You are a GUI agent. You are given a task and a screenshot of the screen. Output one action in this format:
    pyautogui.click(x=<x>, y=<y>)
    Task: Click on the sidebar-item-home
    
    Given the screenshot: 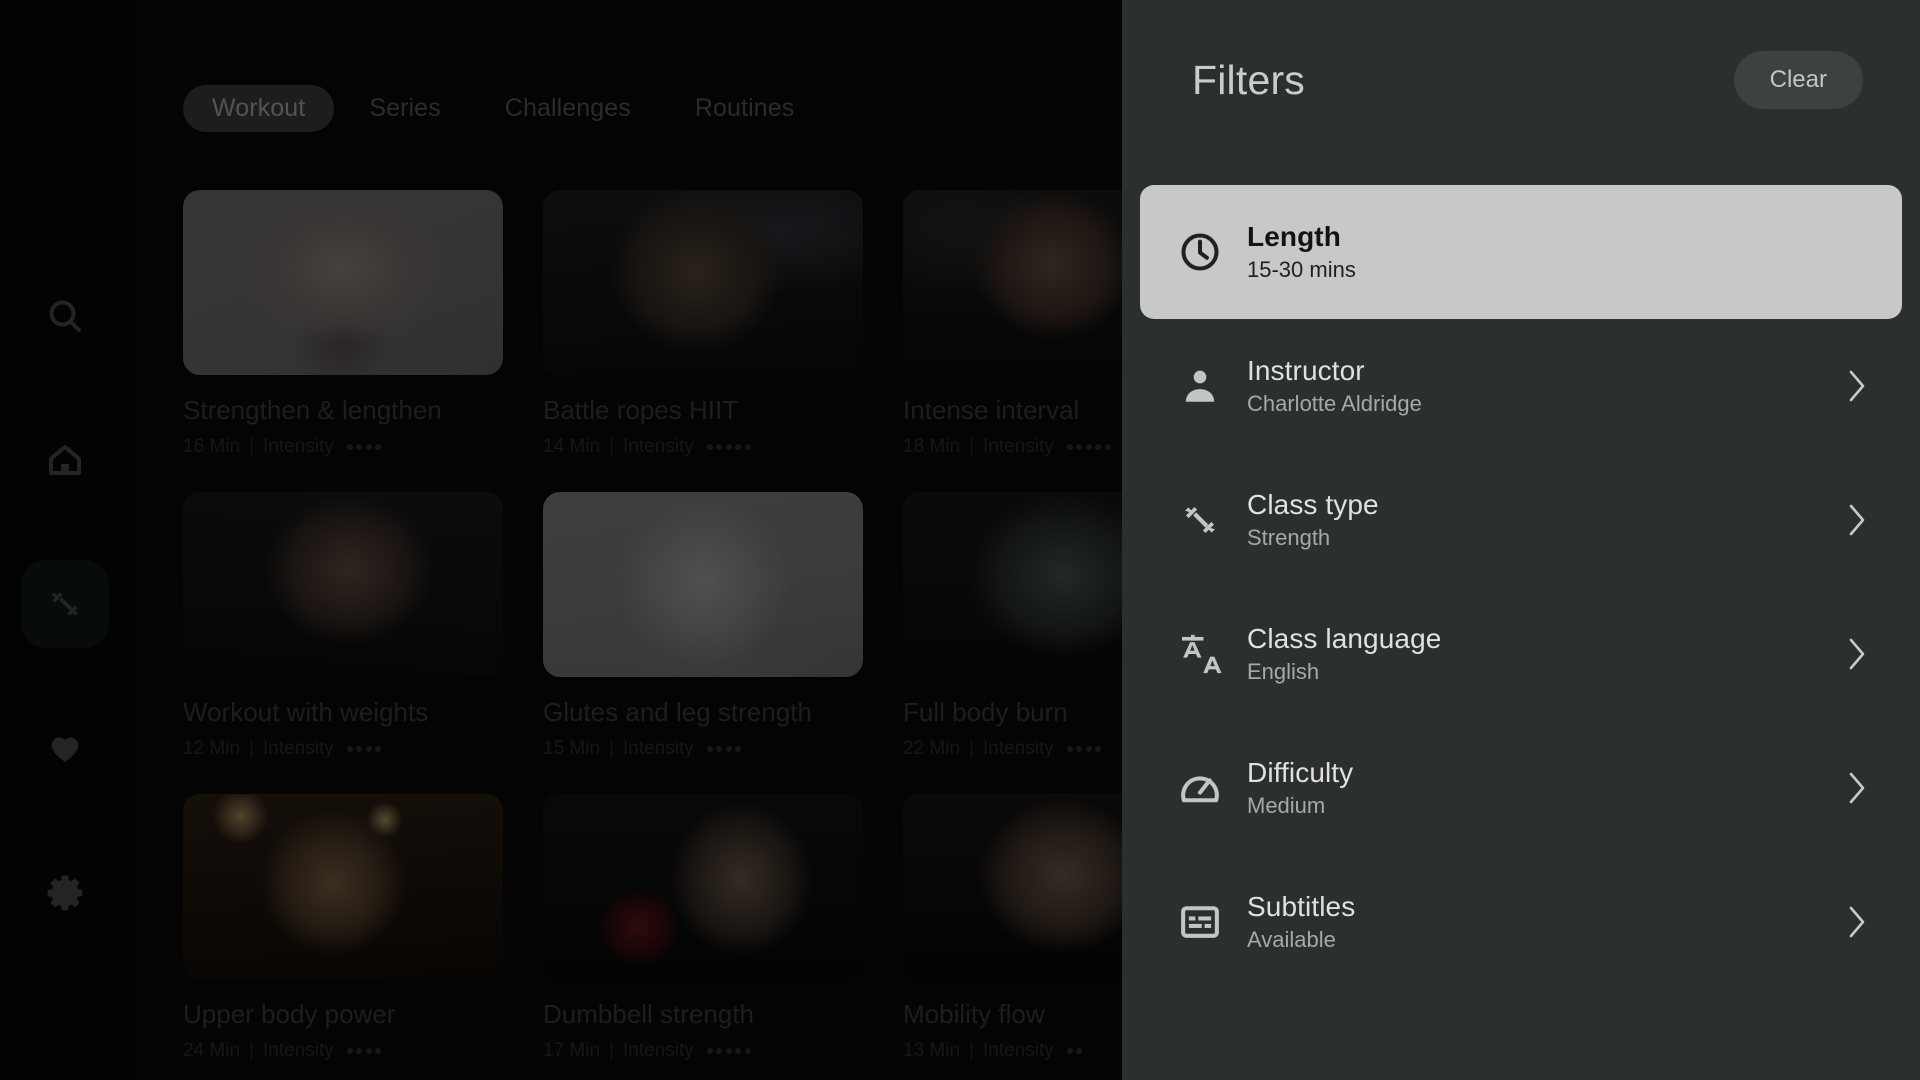 What is the action you would take?
    pyautogui.click(x=65, y=460)
    